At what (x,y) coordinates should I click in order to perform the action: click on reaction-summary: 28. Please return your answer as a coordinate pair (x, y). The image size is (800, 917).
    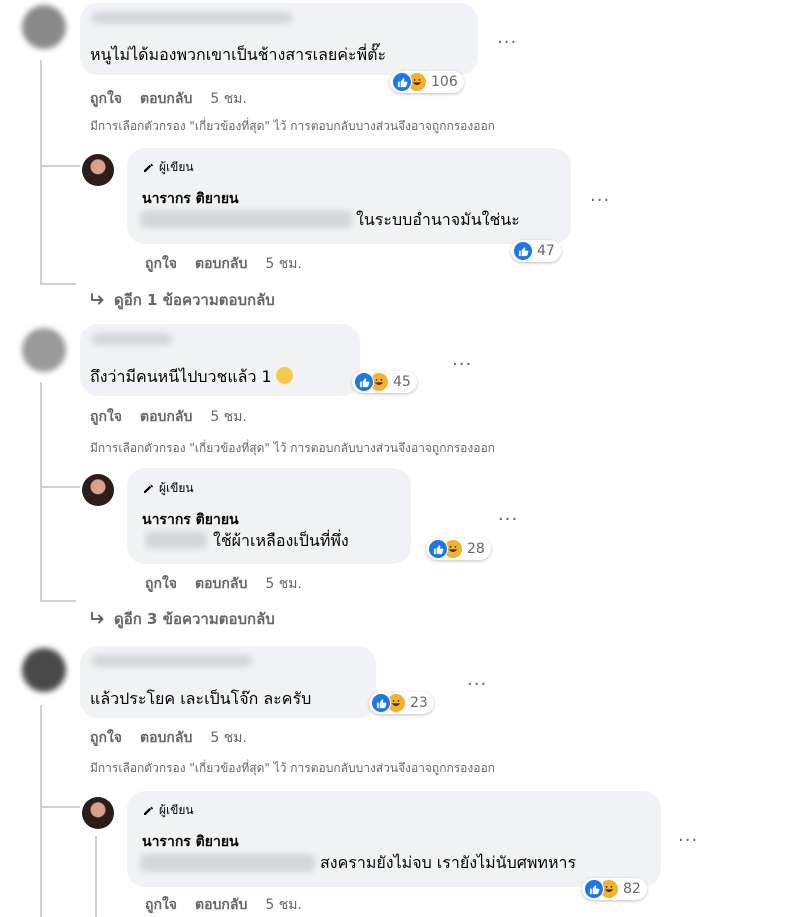
    Looking at the image, I should click on (458, 549).